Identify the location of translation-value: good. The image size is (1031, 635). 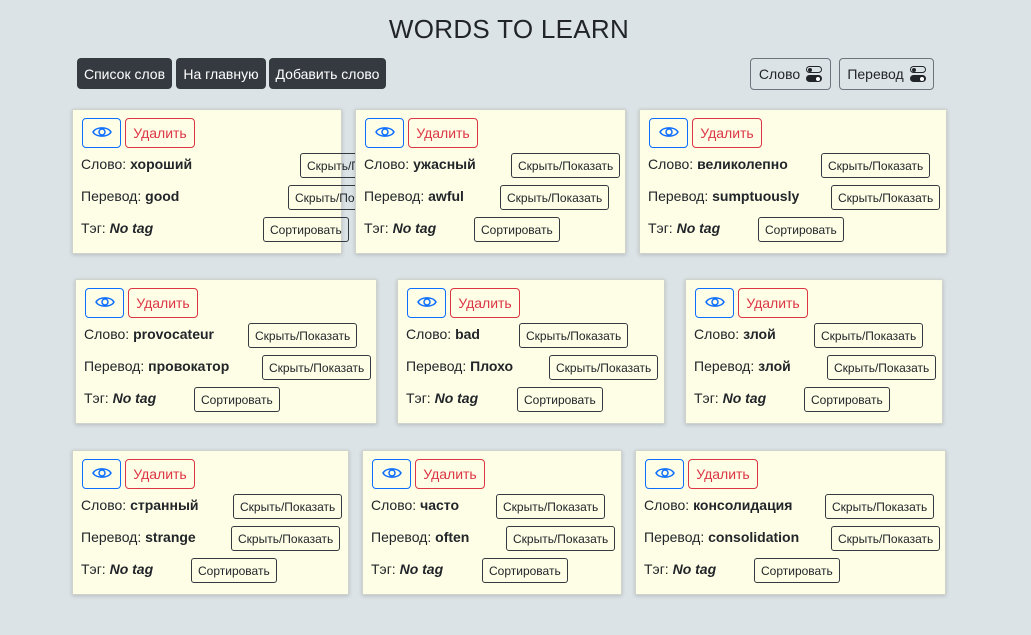
(162, 196).